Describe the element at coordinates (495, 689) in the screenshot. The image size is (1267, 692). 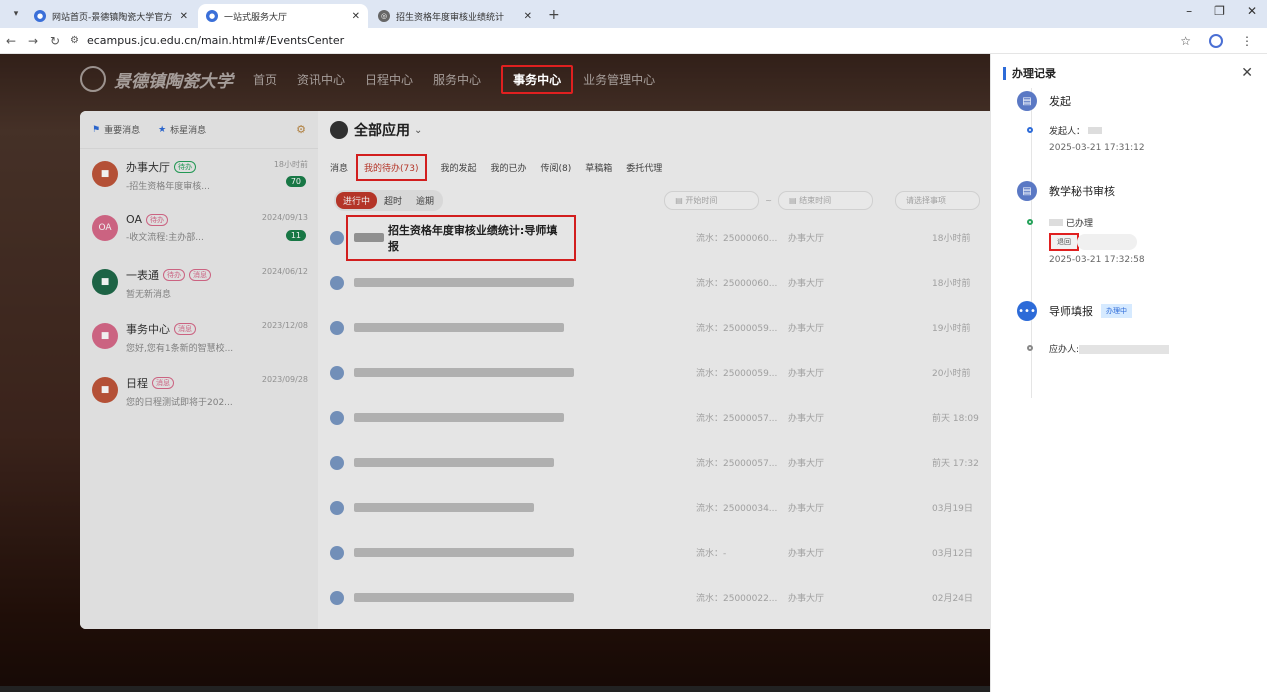
I see `taskbar-strip` at that location.